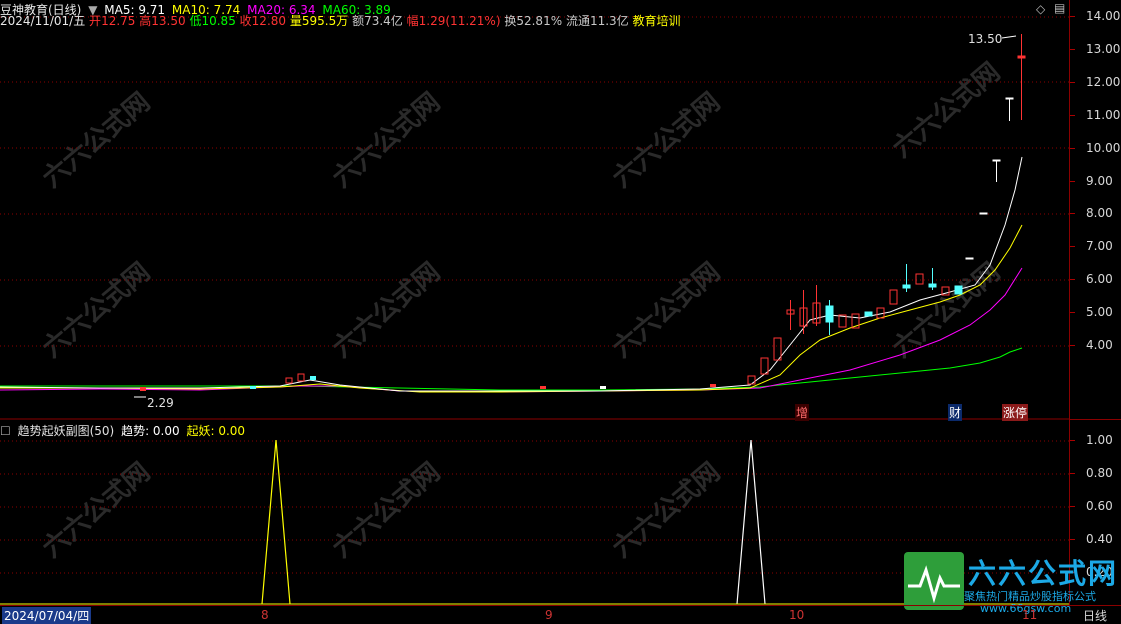  I want to click on candles-limit-up, so click(989, 178).